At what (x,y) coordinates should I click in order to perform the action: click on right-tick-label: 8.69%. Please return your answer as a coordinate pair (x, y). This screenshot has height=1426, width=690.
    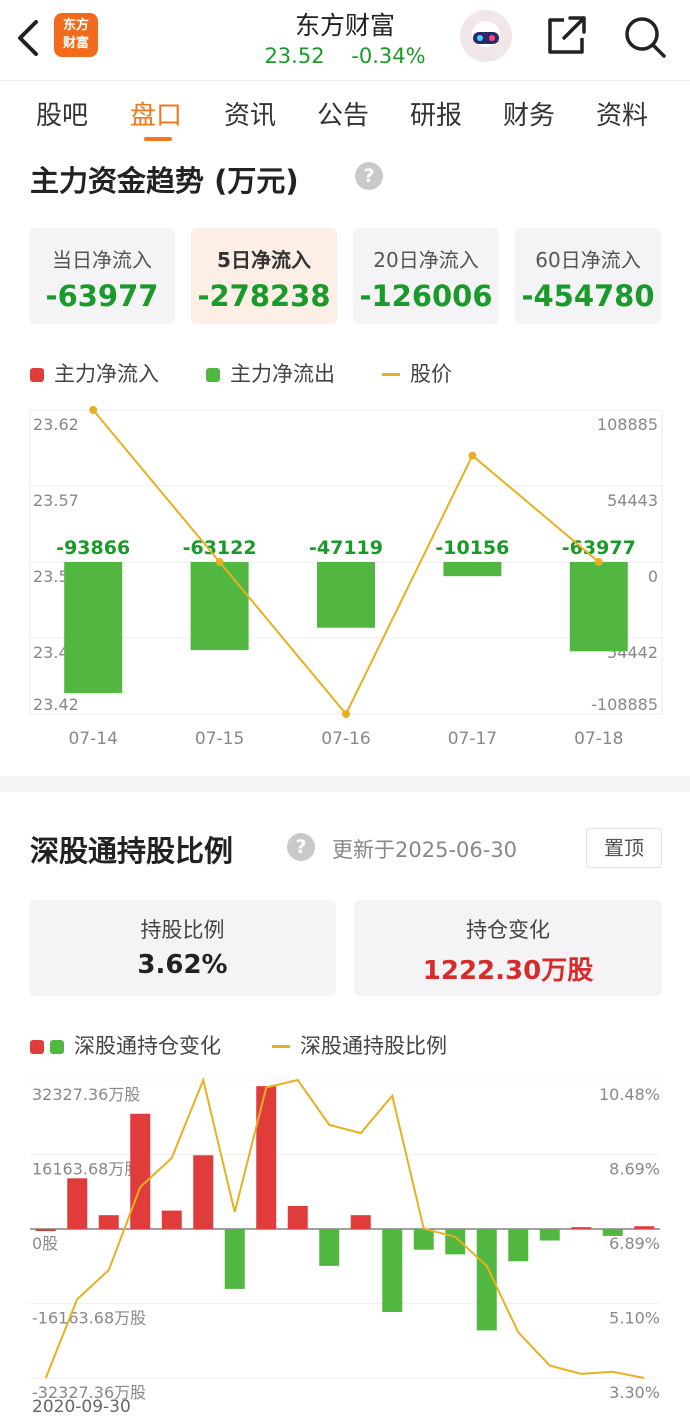
    Looking at the image, I should click on (634, 1169).